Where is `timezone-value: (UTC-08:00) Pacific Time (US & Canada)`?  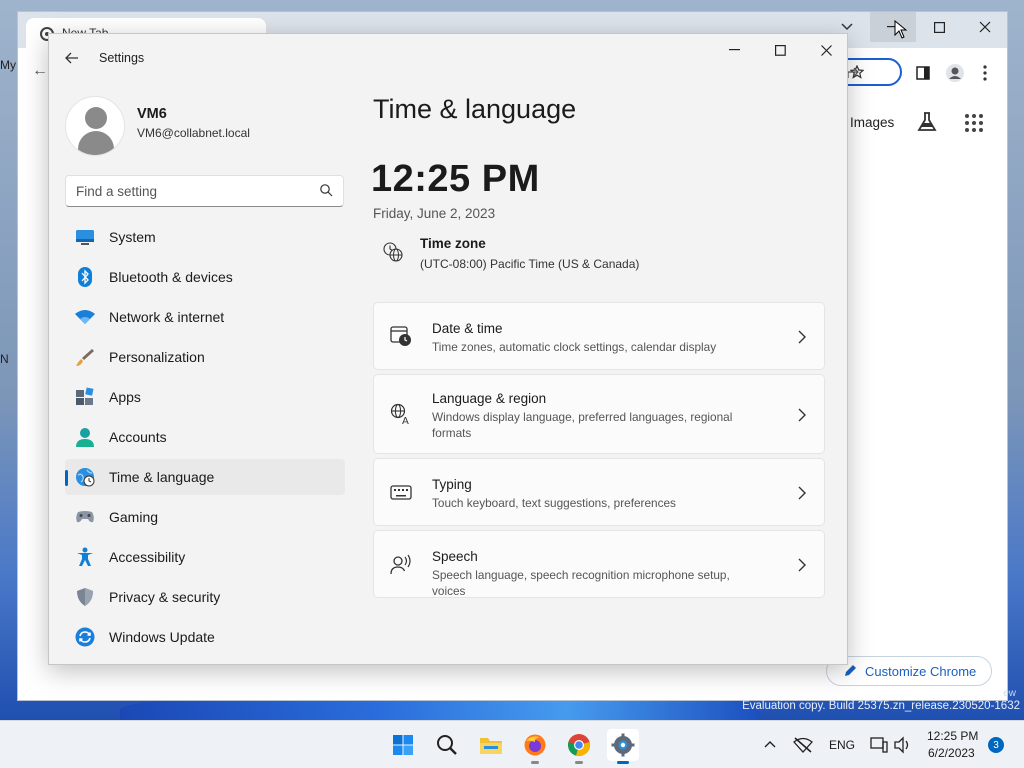
timezone-value: (UTC-08:00) Pacific Time (US & Canada) is located at coordinates (530, 264).